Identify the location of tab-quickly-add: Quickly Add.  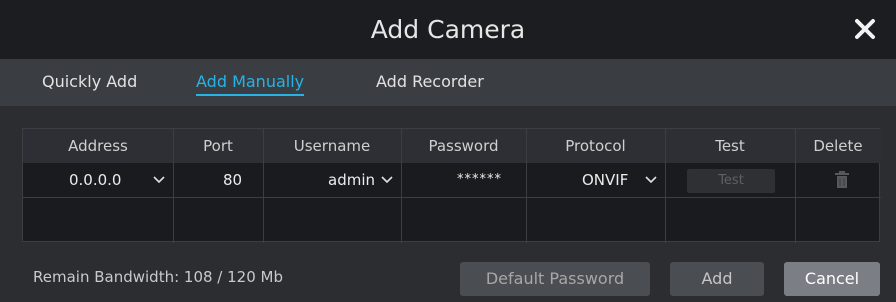
(89, 83).